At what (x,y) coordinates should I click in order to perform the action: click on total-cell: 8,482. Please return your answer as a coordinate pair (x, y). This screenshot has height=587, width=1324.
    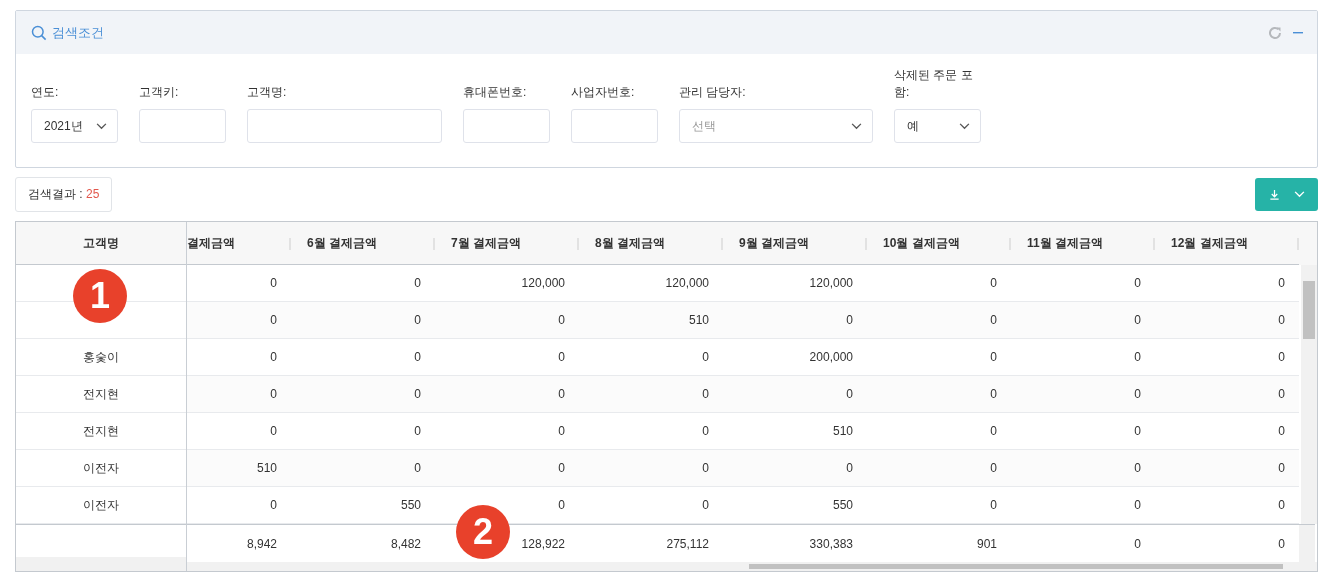
    Looking at the image, I should click on (405, 543).